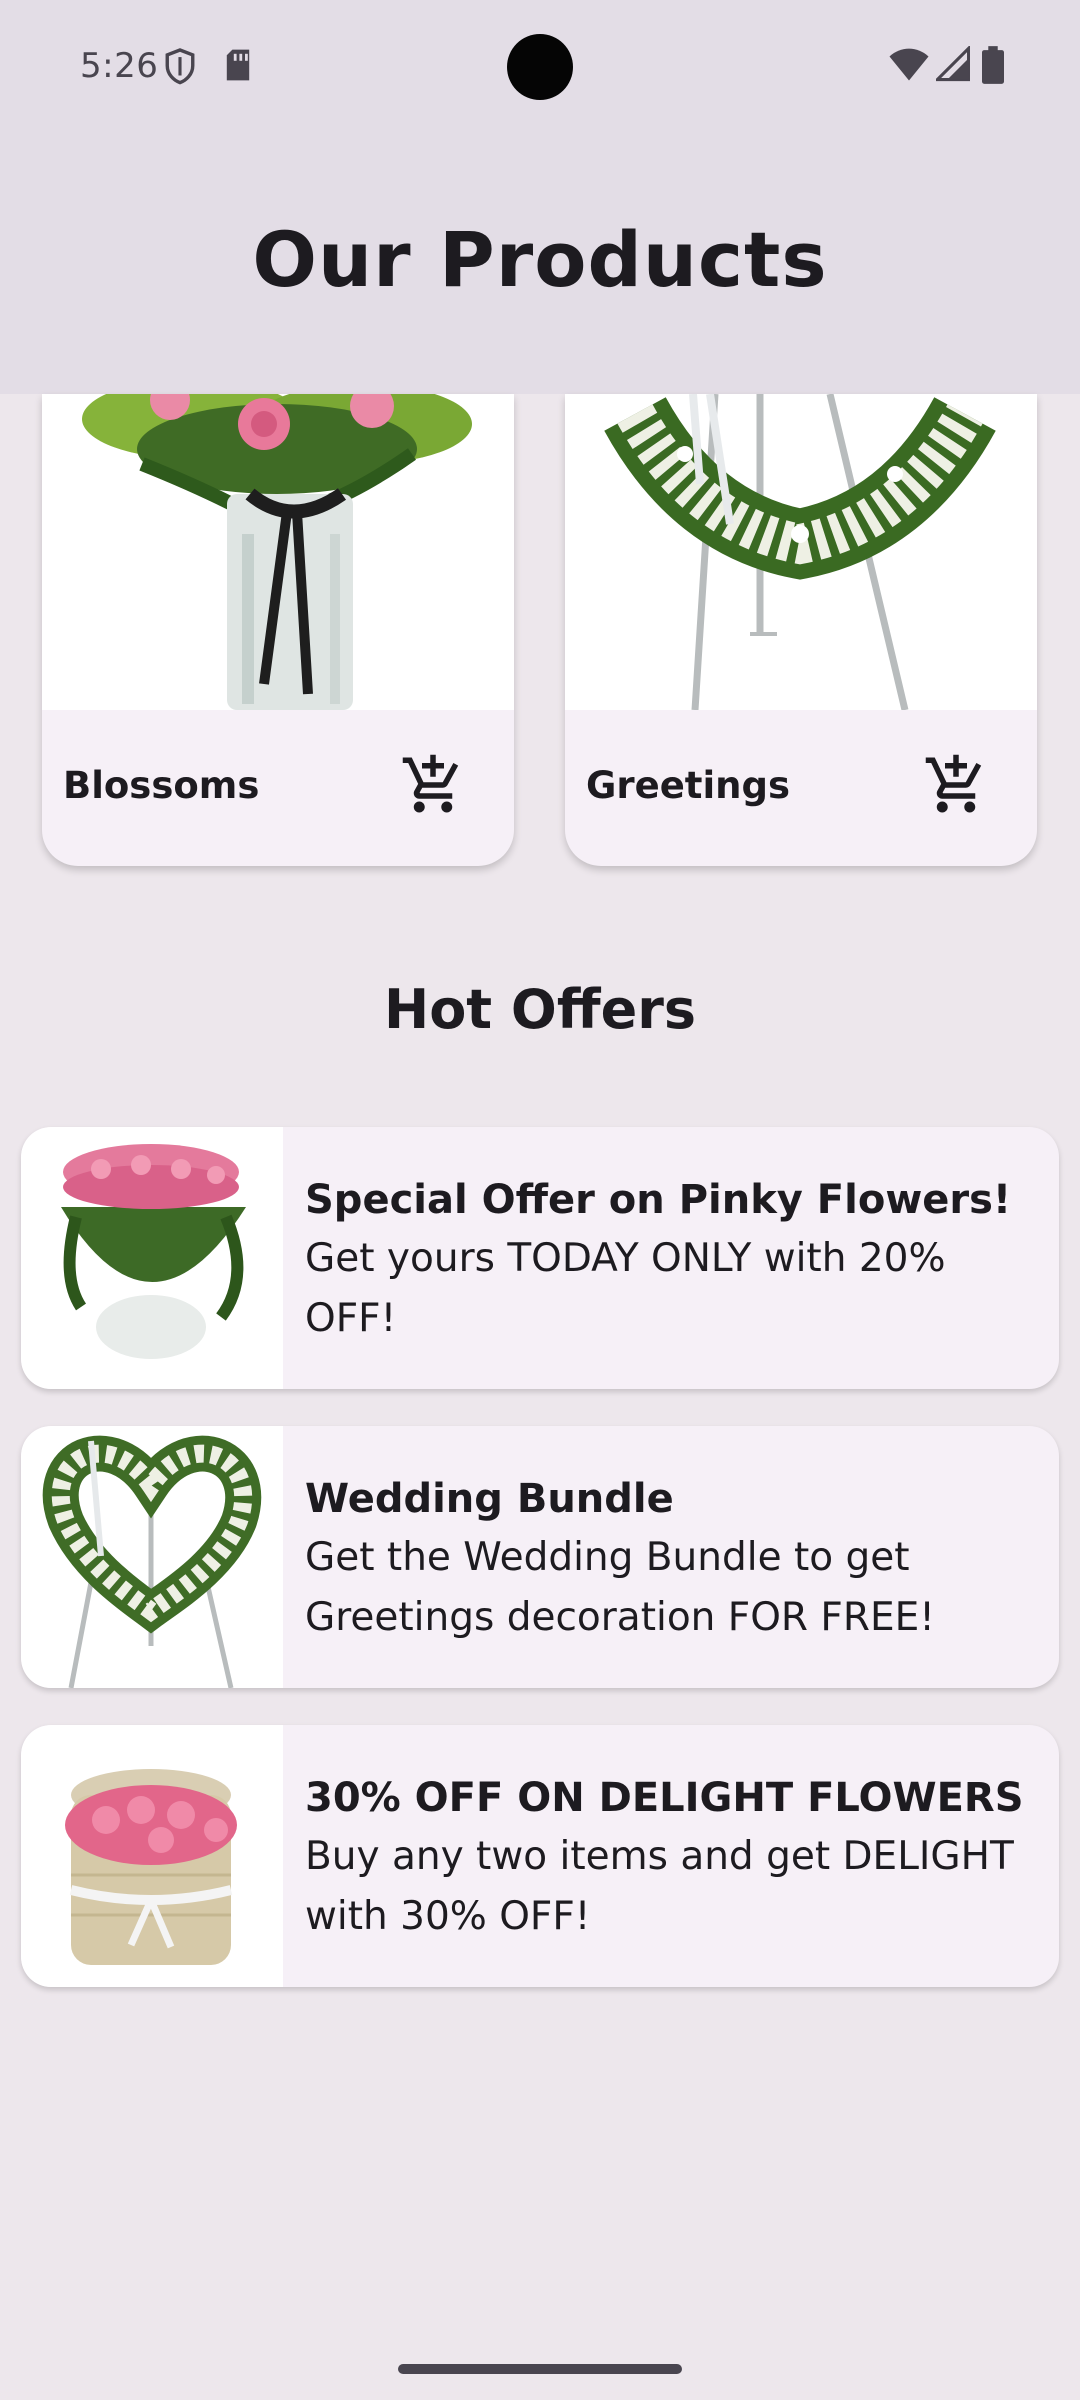 The height and width of the screenshot is (2400, 1080). I want to click on product-name: Greetings, so click(688, 785).